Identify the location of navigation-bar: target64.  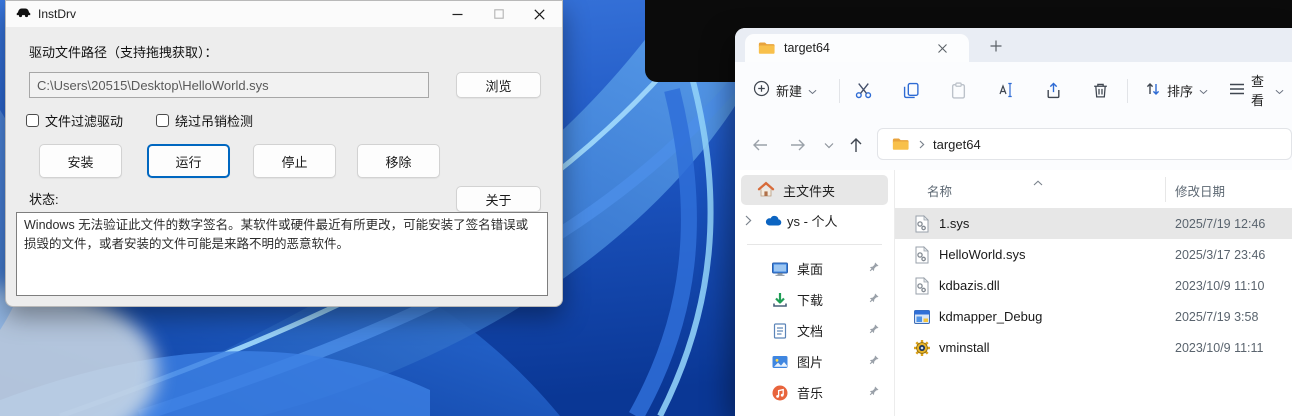
(1013, 144).